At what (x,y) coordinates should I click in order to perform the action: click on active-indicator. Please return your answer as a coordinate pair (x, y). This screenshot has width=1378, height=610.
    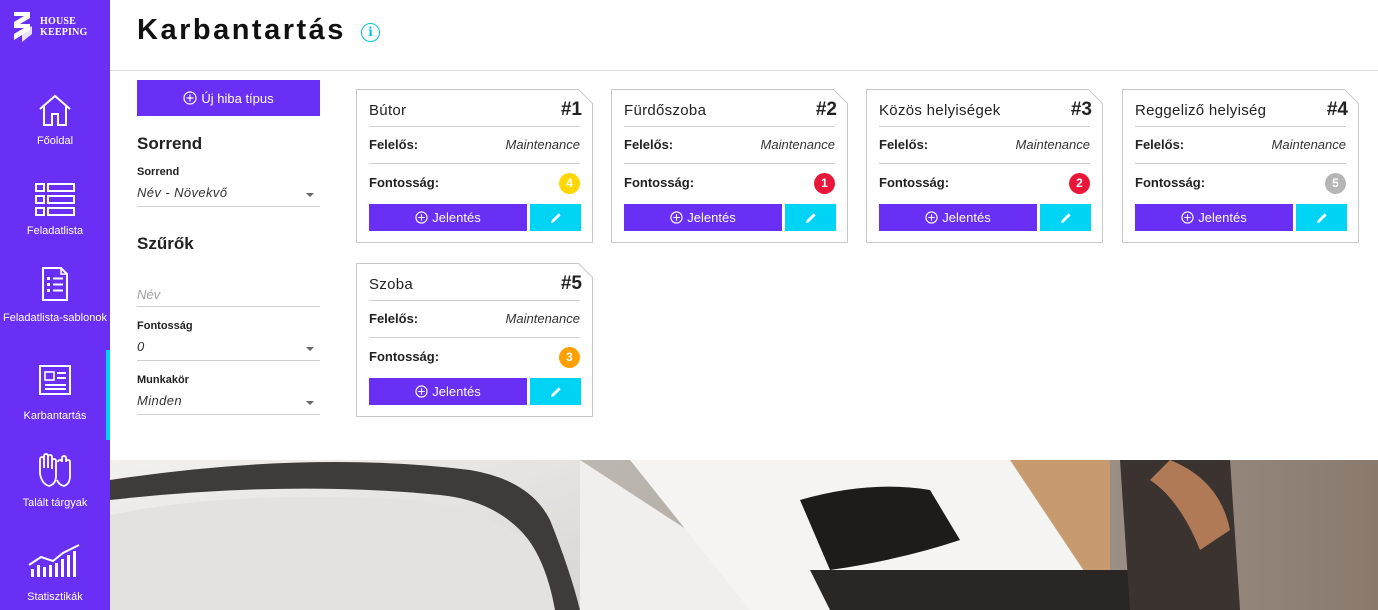
    Looking at the image, I should click on (108, 395).